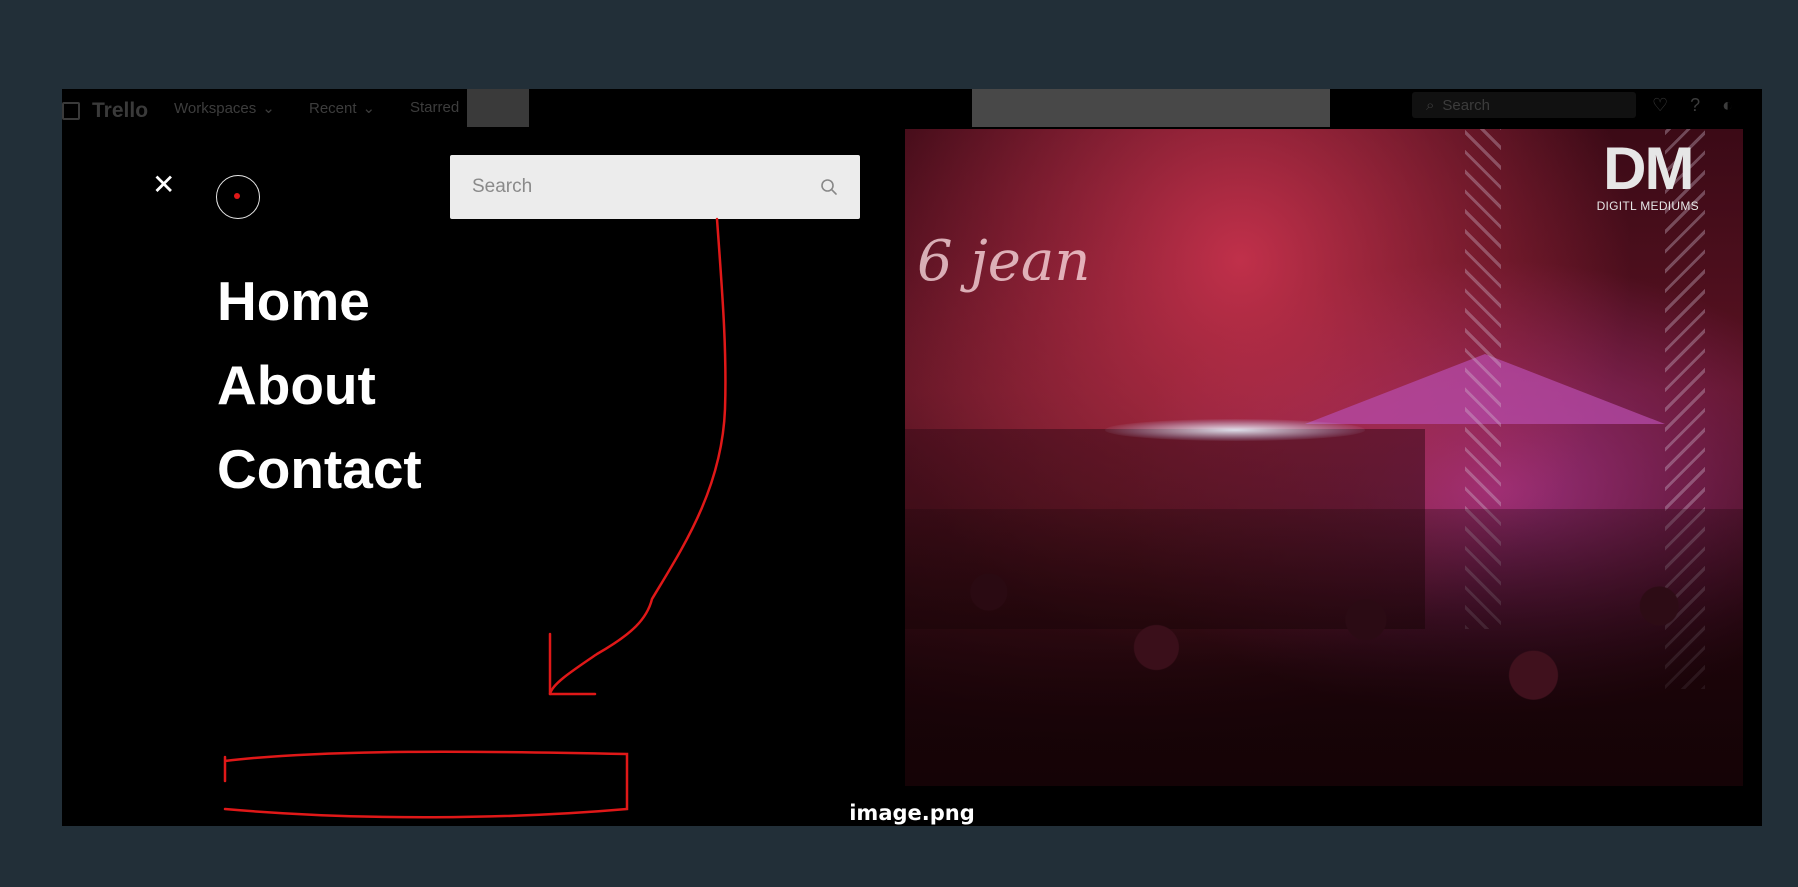 Image resolution: width=1798 pixels, height=887 pixels. What do you see at coordinates (1524, 105) in the screenshot?
I see `topbar-search-input: ⌕ Search` at bounding box center [1524, 105].